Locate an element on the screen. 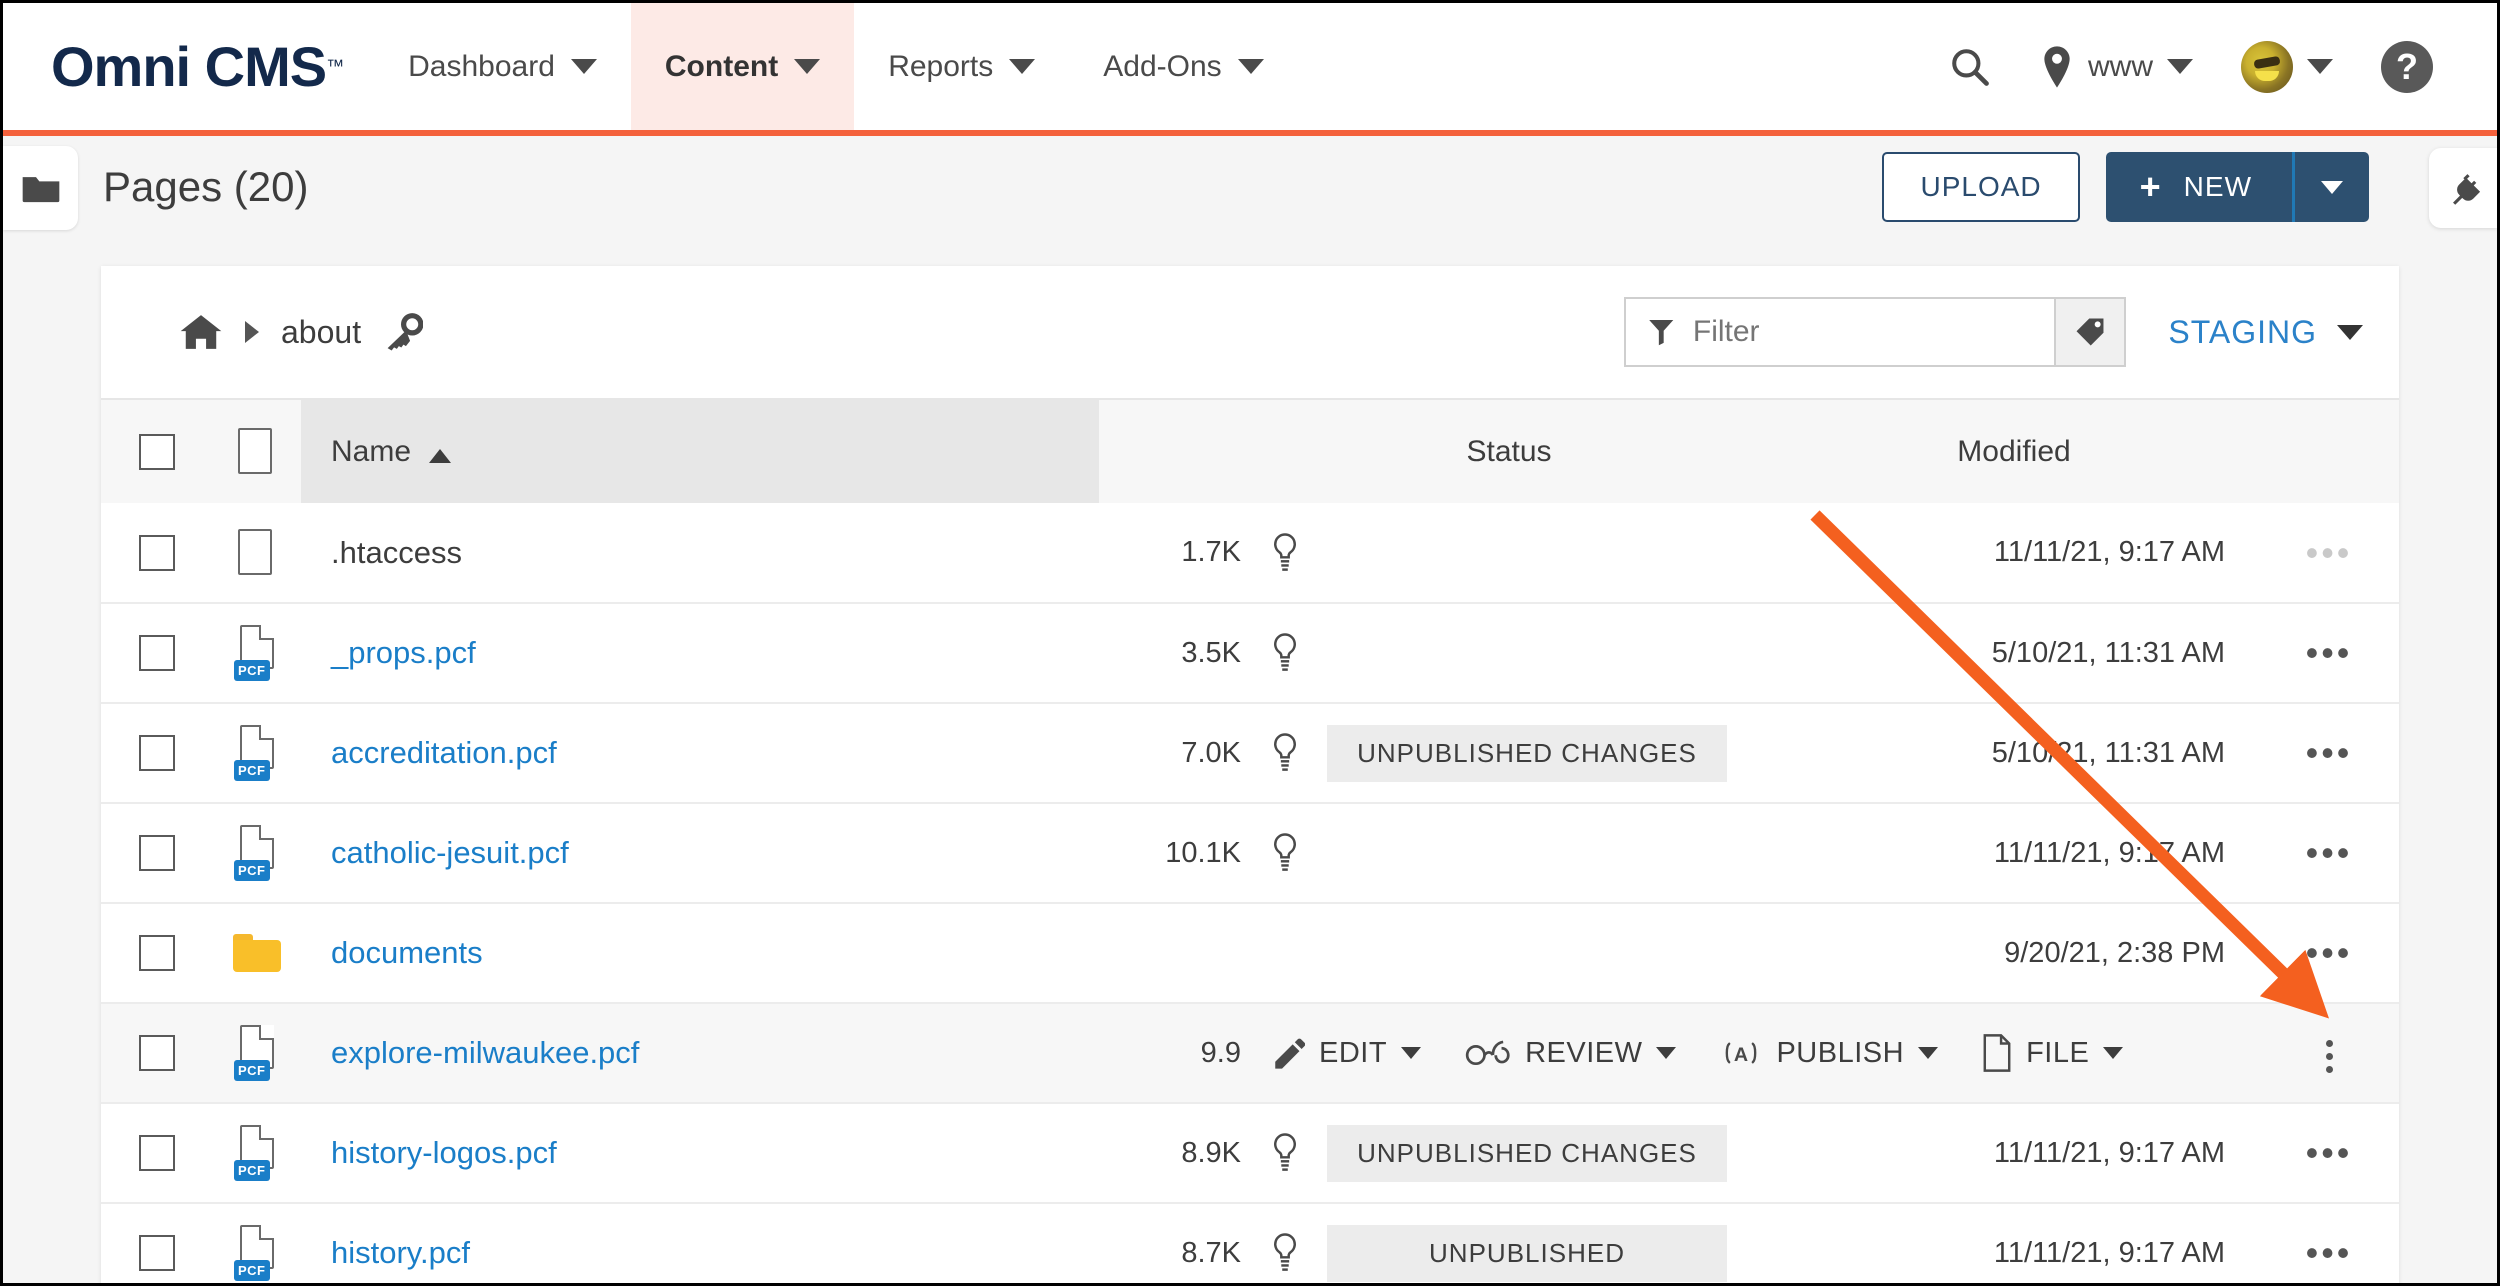 The width and height of the screenshot is (2500, 1286). nav-item-dashboard: Dashboard is located at coordinates (502, 66).